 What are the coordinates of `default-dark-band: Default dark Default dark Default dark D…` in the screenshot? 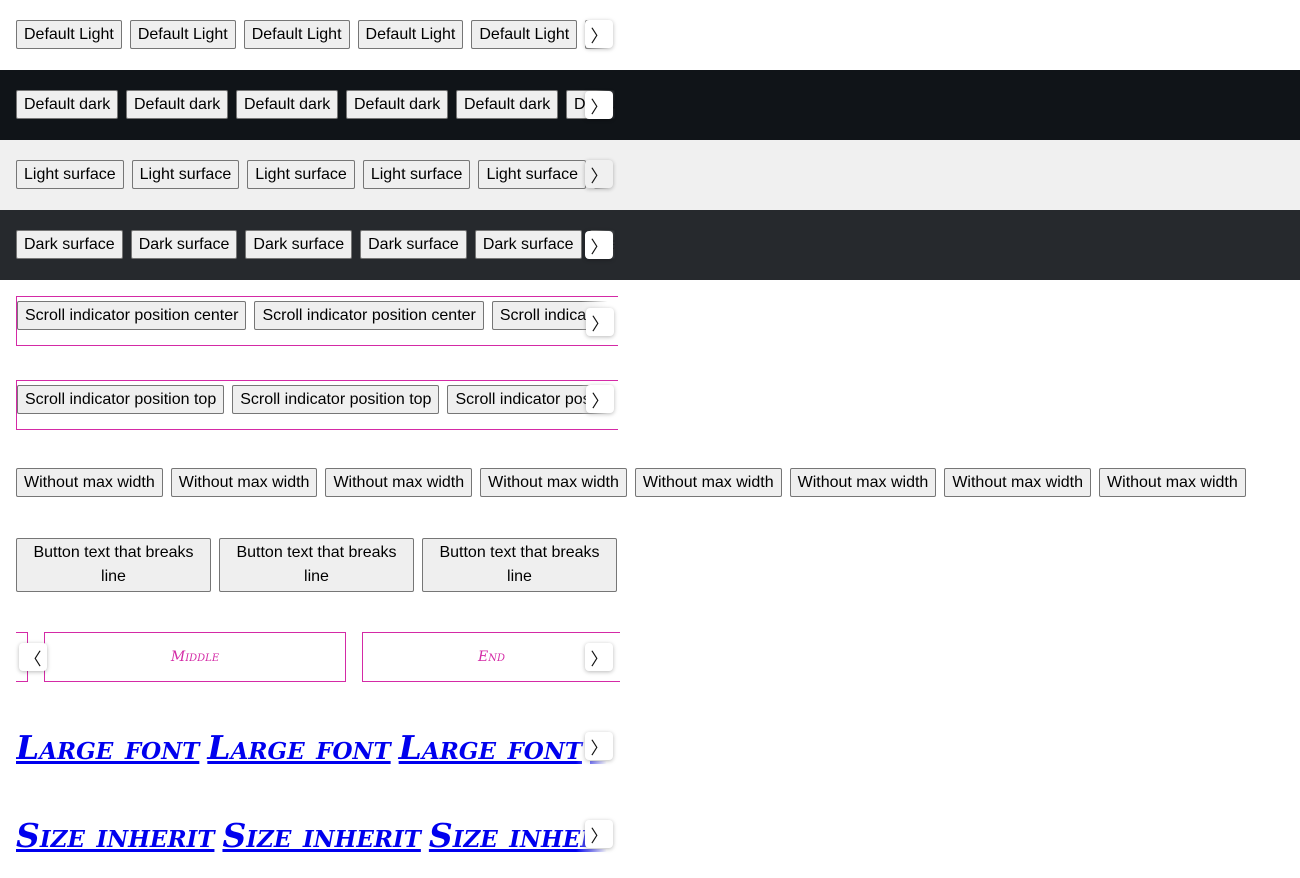 It's located at (650, 105).